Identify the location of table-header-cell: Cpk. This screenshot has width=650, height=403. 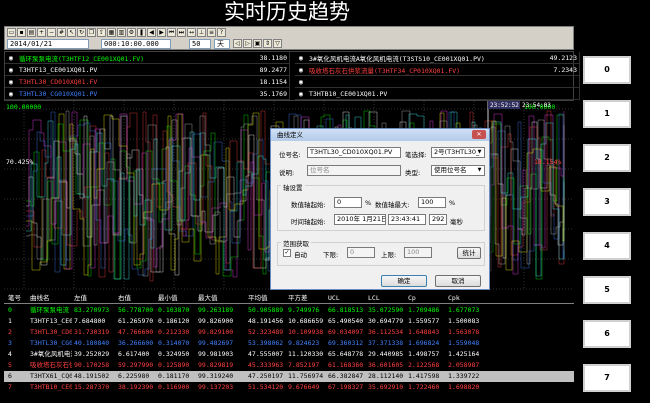
(454, 298).